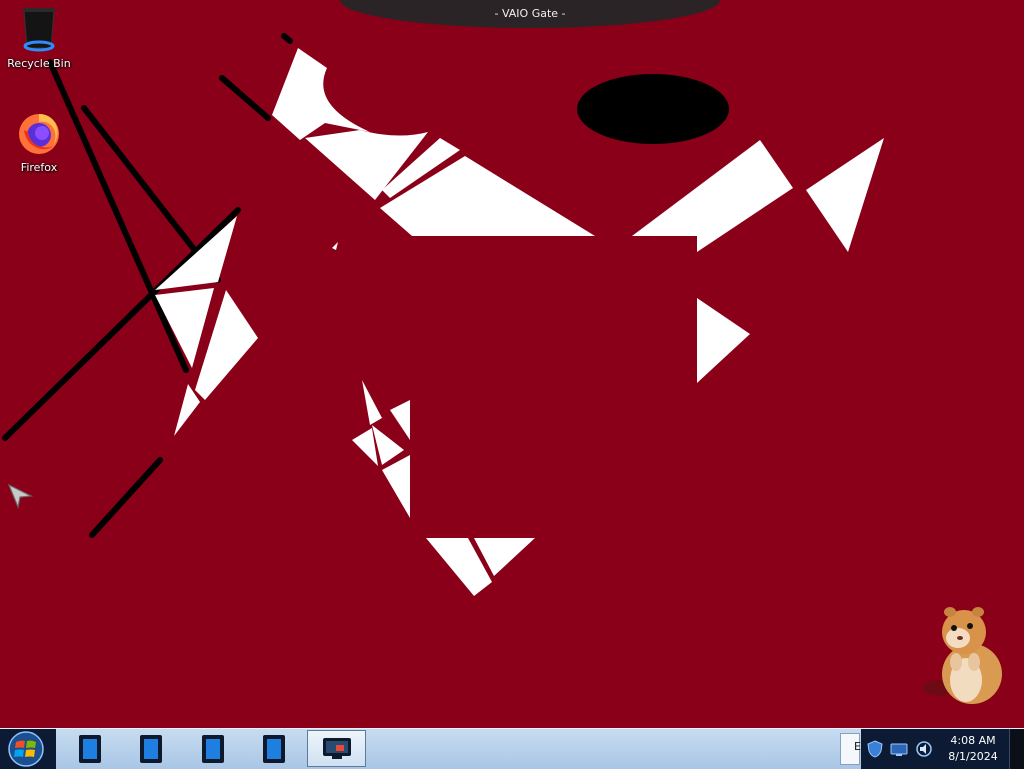  I want to click on hamster-mascot, so click(965, 656).